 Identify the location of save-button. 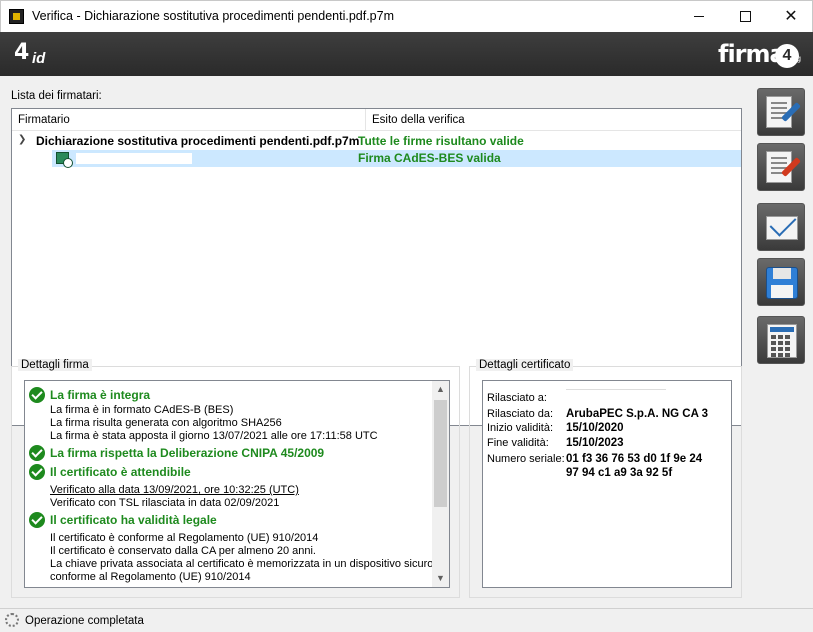
(781, 282).